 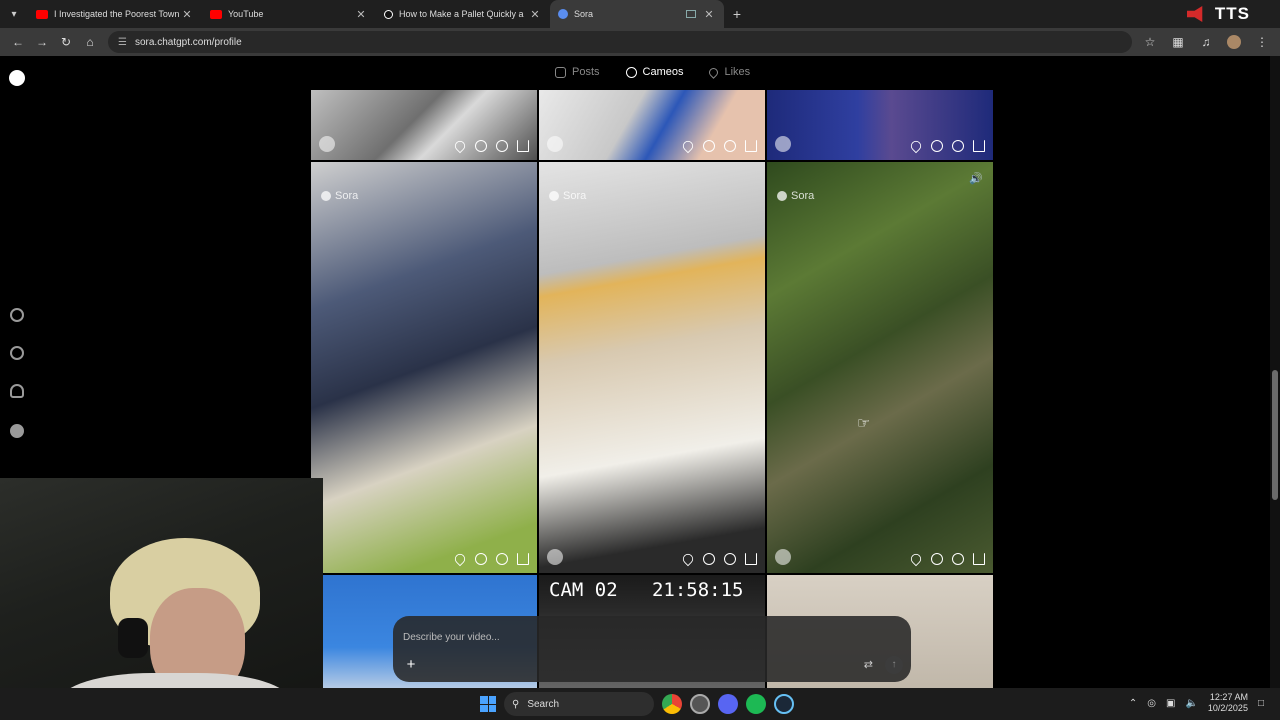 I want to click on tab-likes: Likes, so click(x=729, y=72).